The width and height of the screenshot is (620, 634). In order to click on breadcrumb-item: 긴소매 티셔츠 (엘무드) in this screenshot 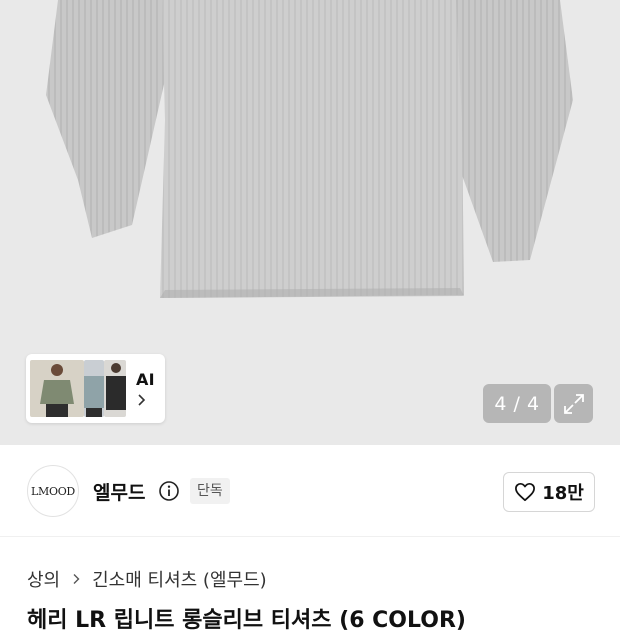, I will do `click(179, 579)`.